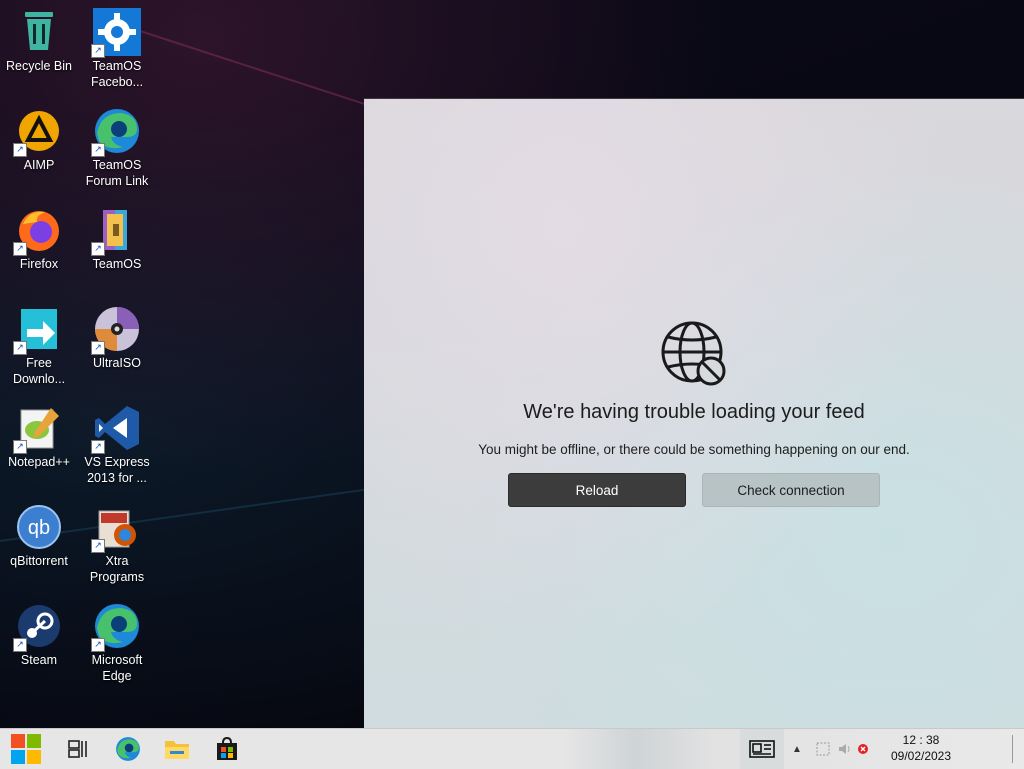  What do you see at coordinates (38, 627) in the screenshot?
I see `steam-icon: ↗` at bounding box center [38, 627].